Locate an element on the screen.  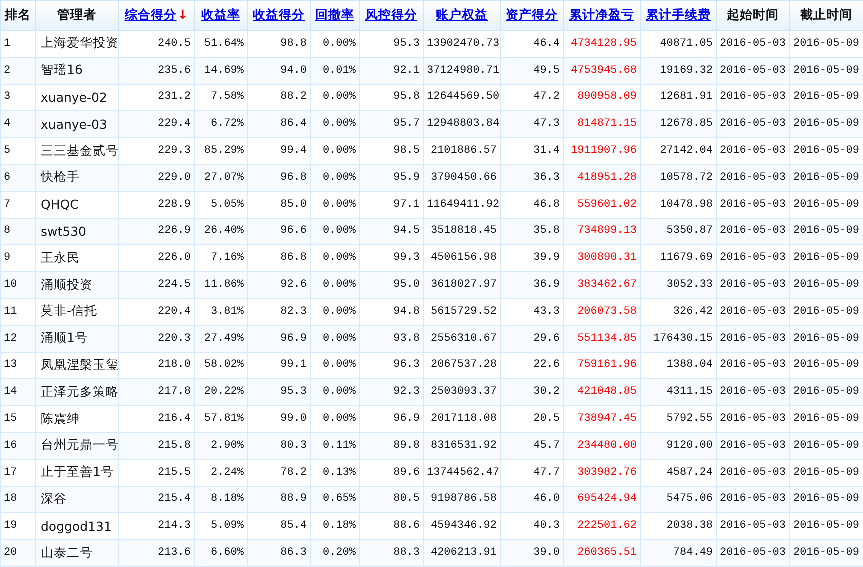
table-cell: 13902470.73 is located at coordinates (462, 44).